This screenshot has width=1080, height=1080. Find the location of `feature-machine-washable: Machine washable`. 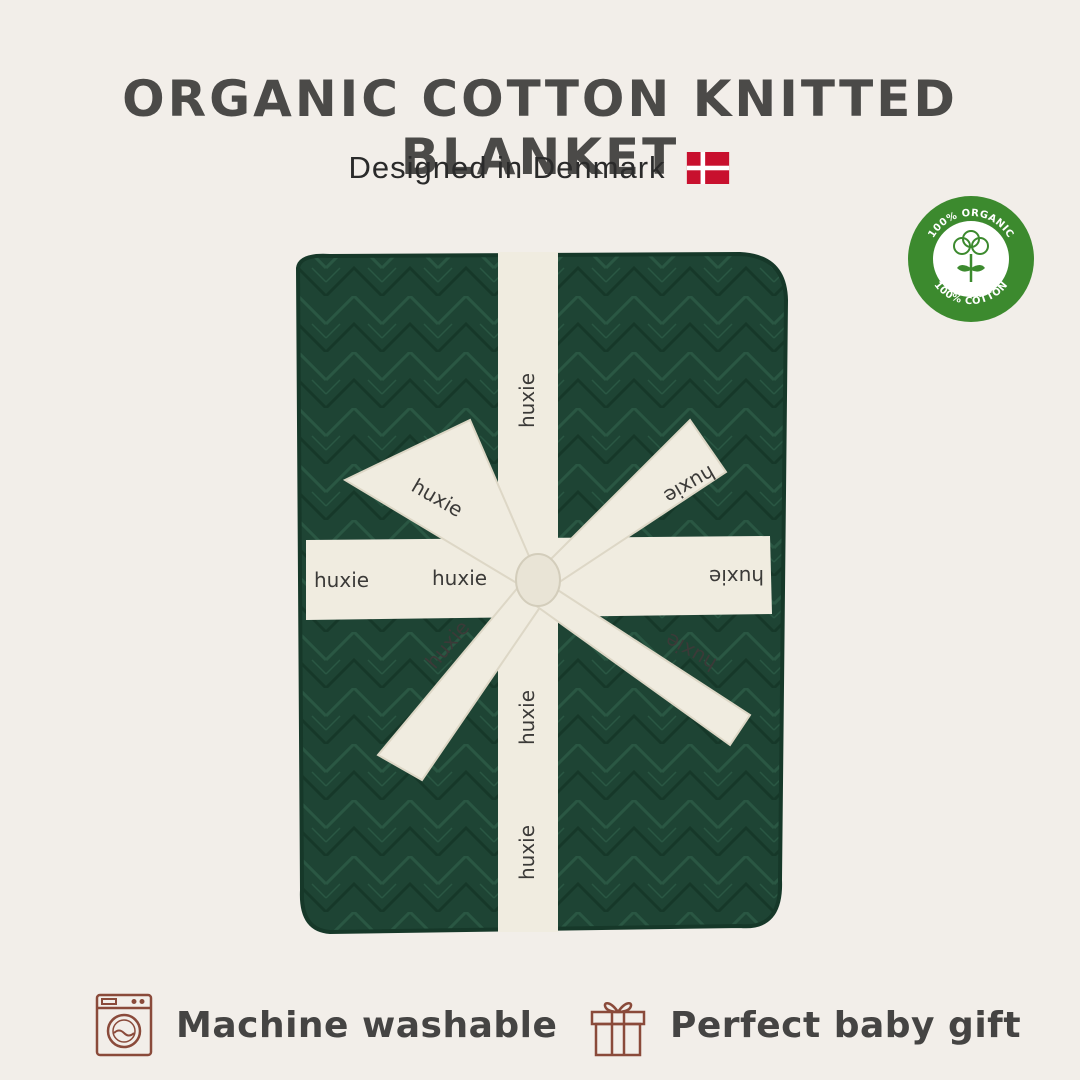

feature-machine-washable: Machine washable is located at coordinates (325, 1025).